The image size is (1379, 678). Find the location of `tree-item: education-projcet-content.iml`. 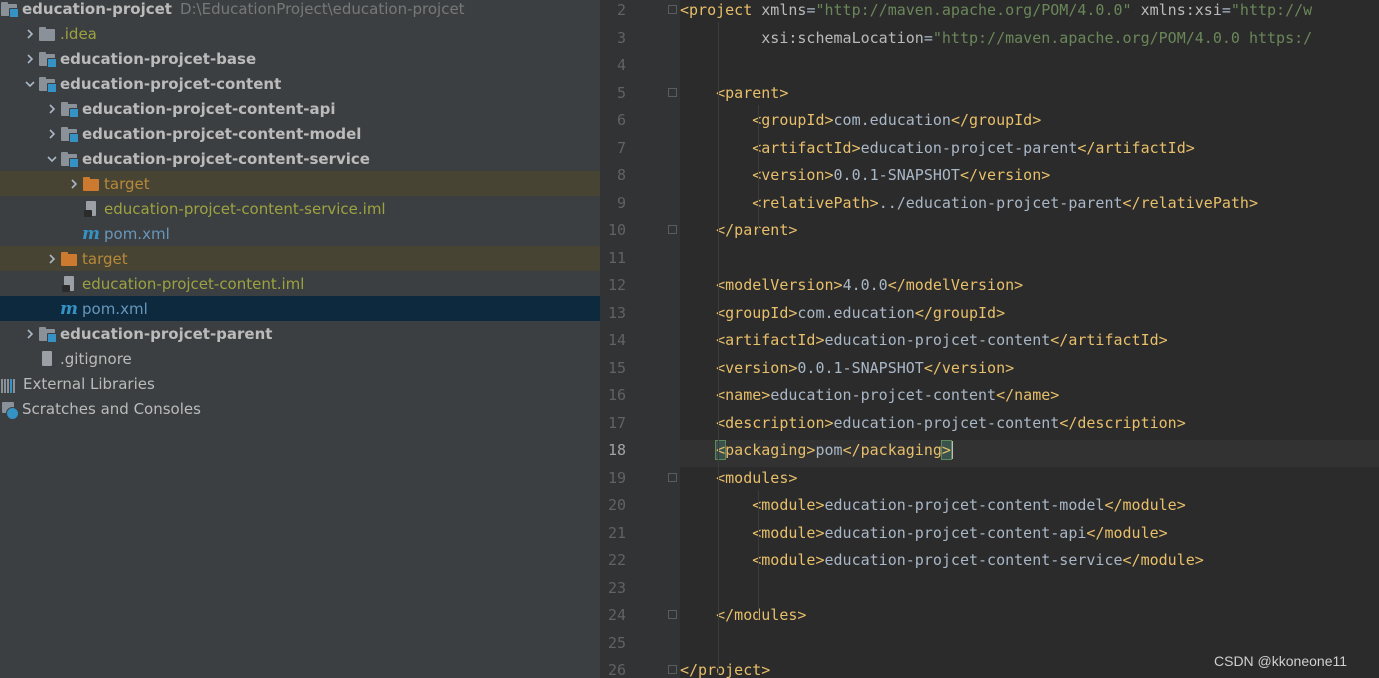

tree-item: education-projcet-content.iml is located at coordinates (300, 283).